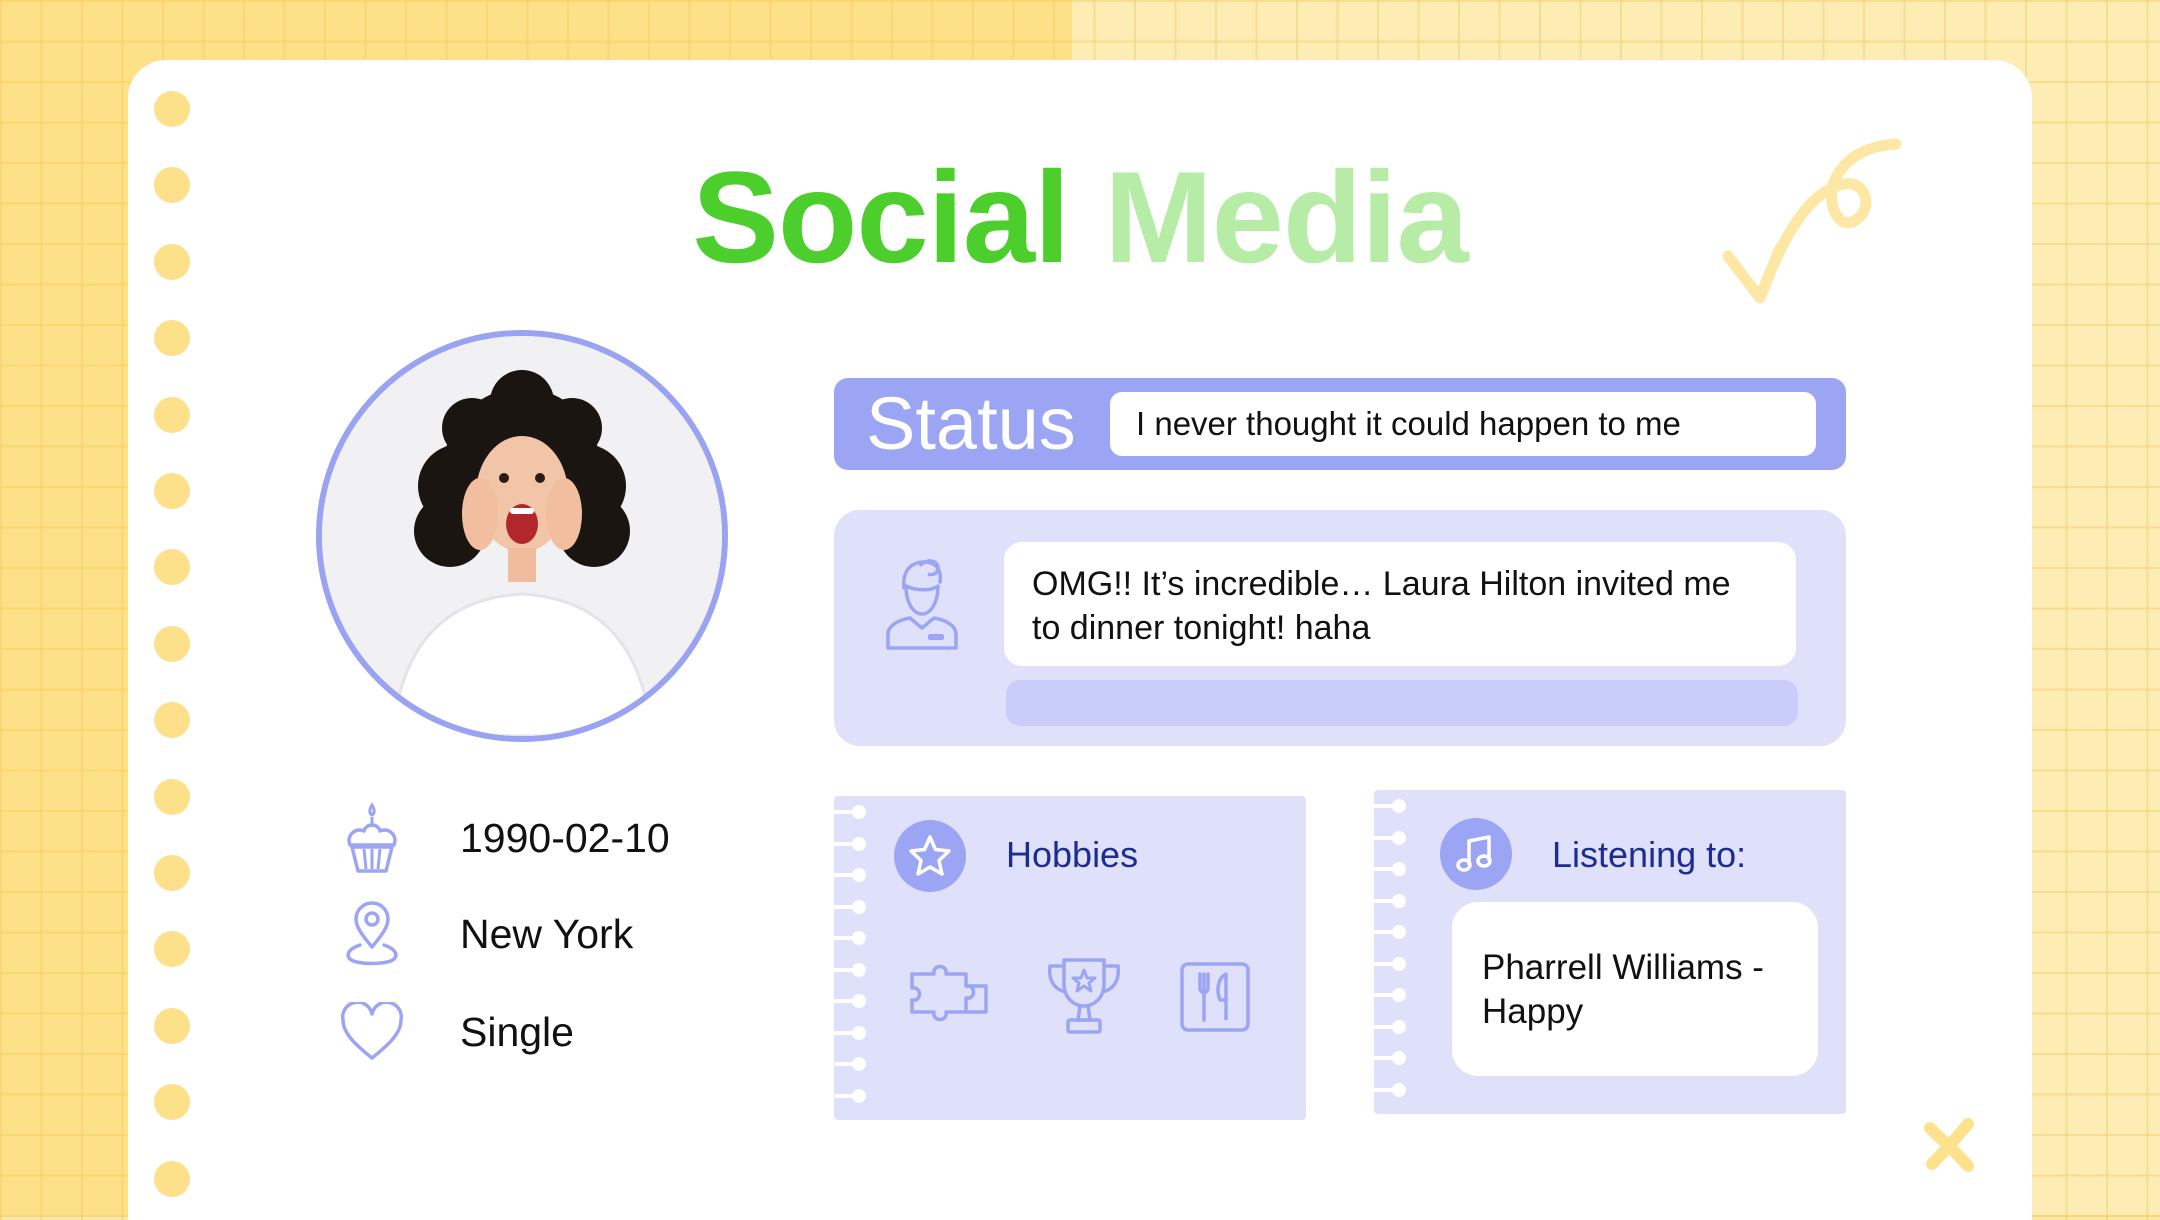  Describe the element at coordinates (881, 217) in the screenshot. I see `title-word-social: Social` at that location.